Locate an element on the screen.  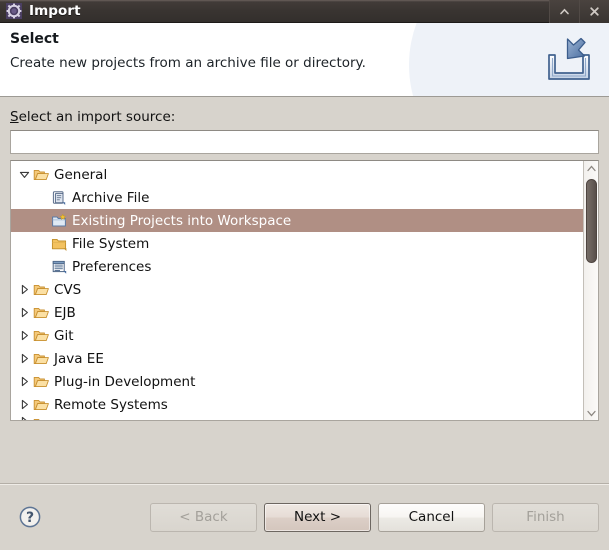
tree-item-label: File System is located at coordinates (111, 243).